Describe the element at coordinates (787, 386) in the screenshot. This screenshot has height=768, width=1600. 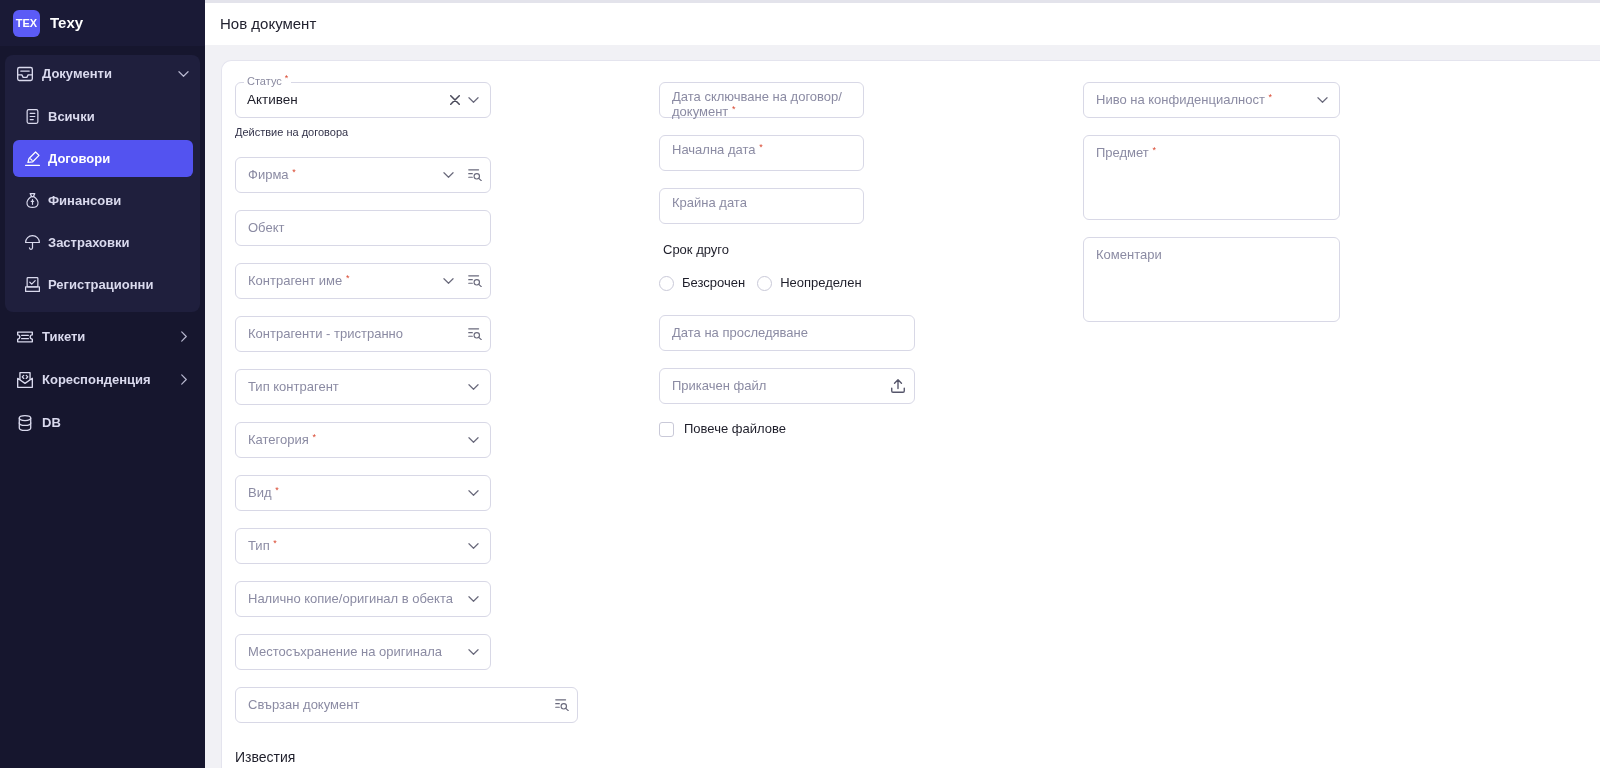
I see `file-field: Прикачен файл` at that location.